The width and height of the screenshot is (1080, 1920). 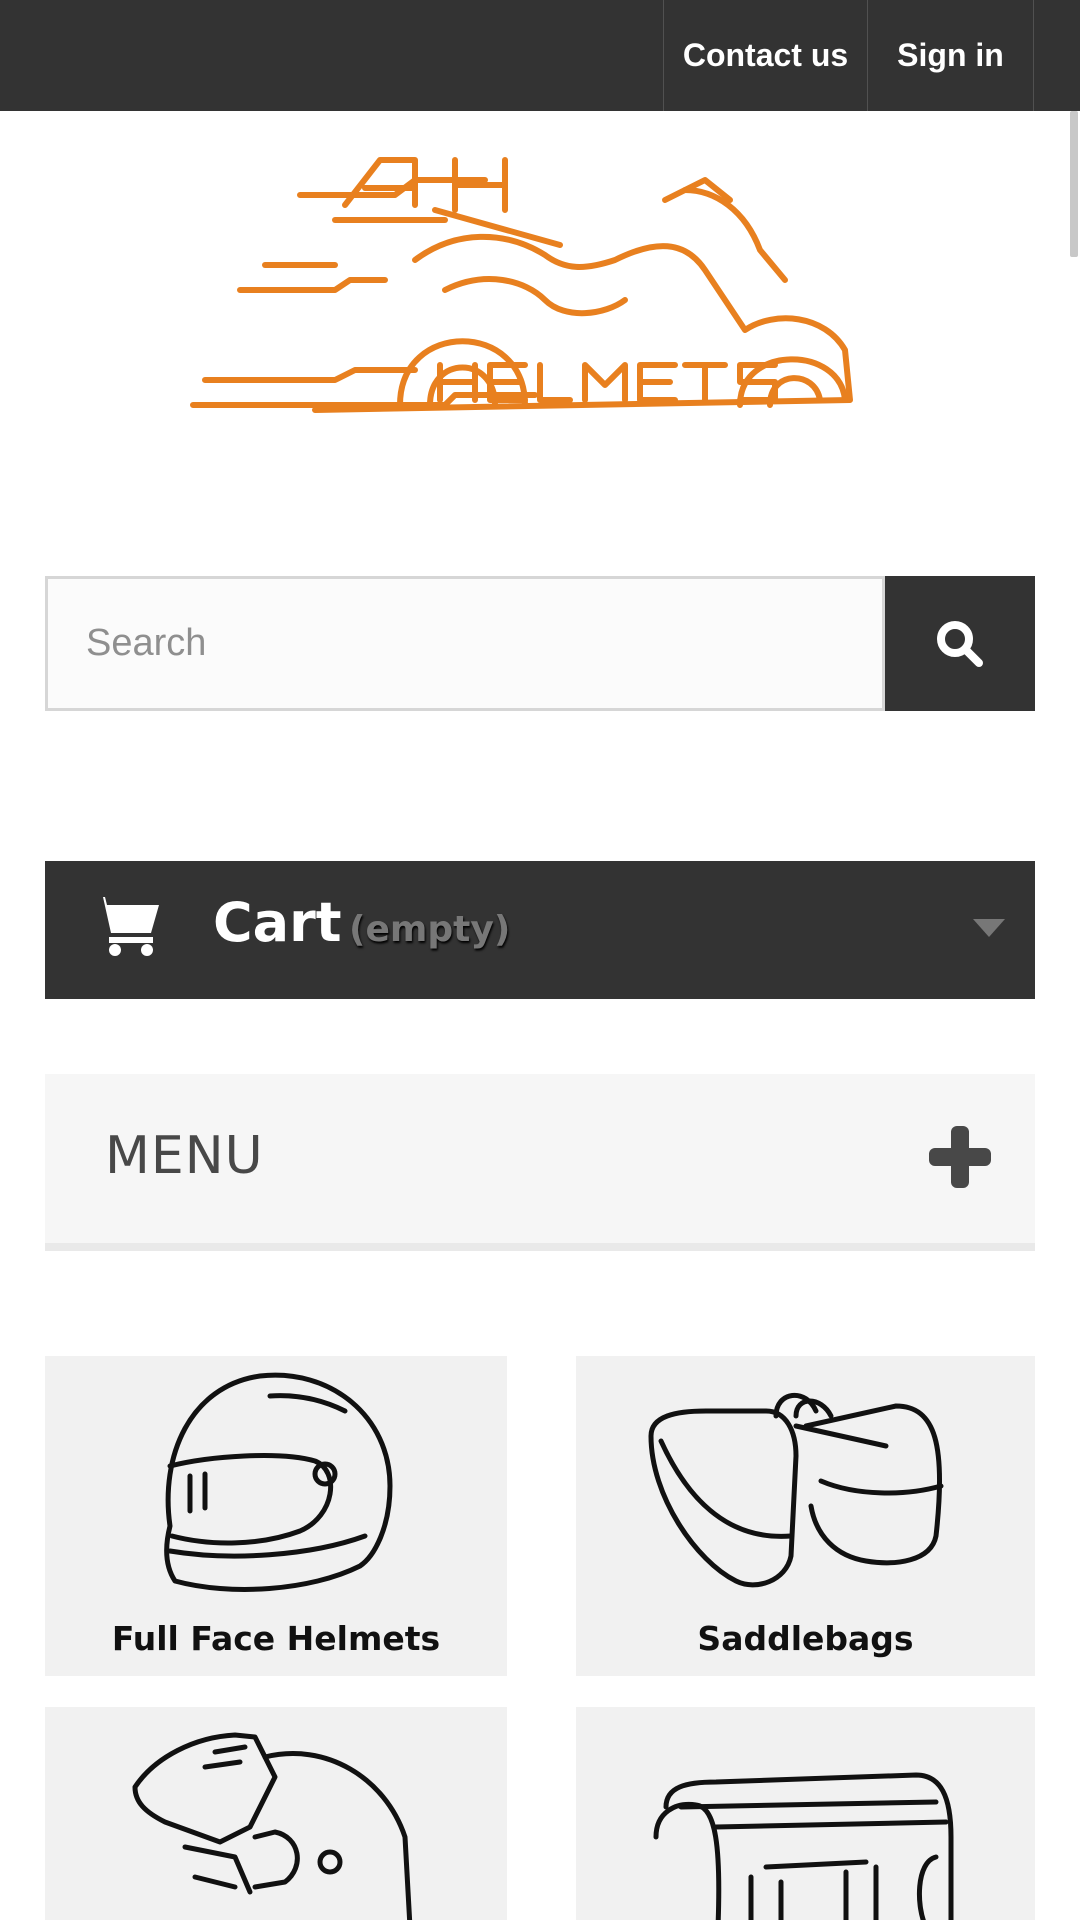 I want to click on header-nav: Contact us Sign in, so click(x=848, y=55).